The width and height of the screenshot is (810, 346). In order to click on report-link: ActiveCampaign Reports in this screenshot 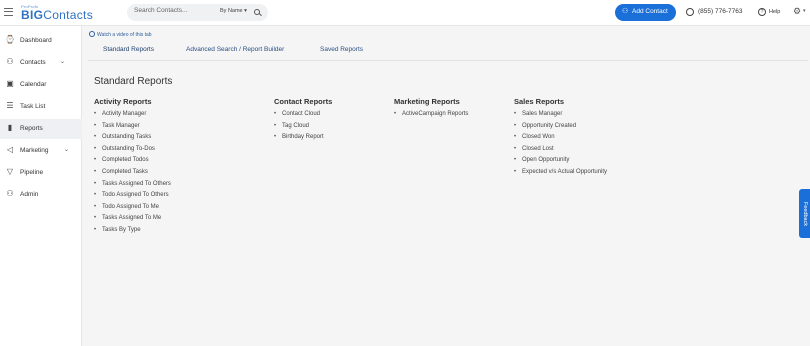, I will do `click(431, 115)`.